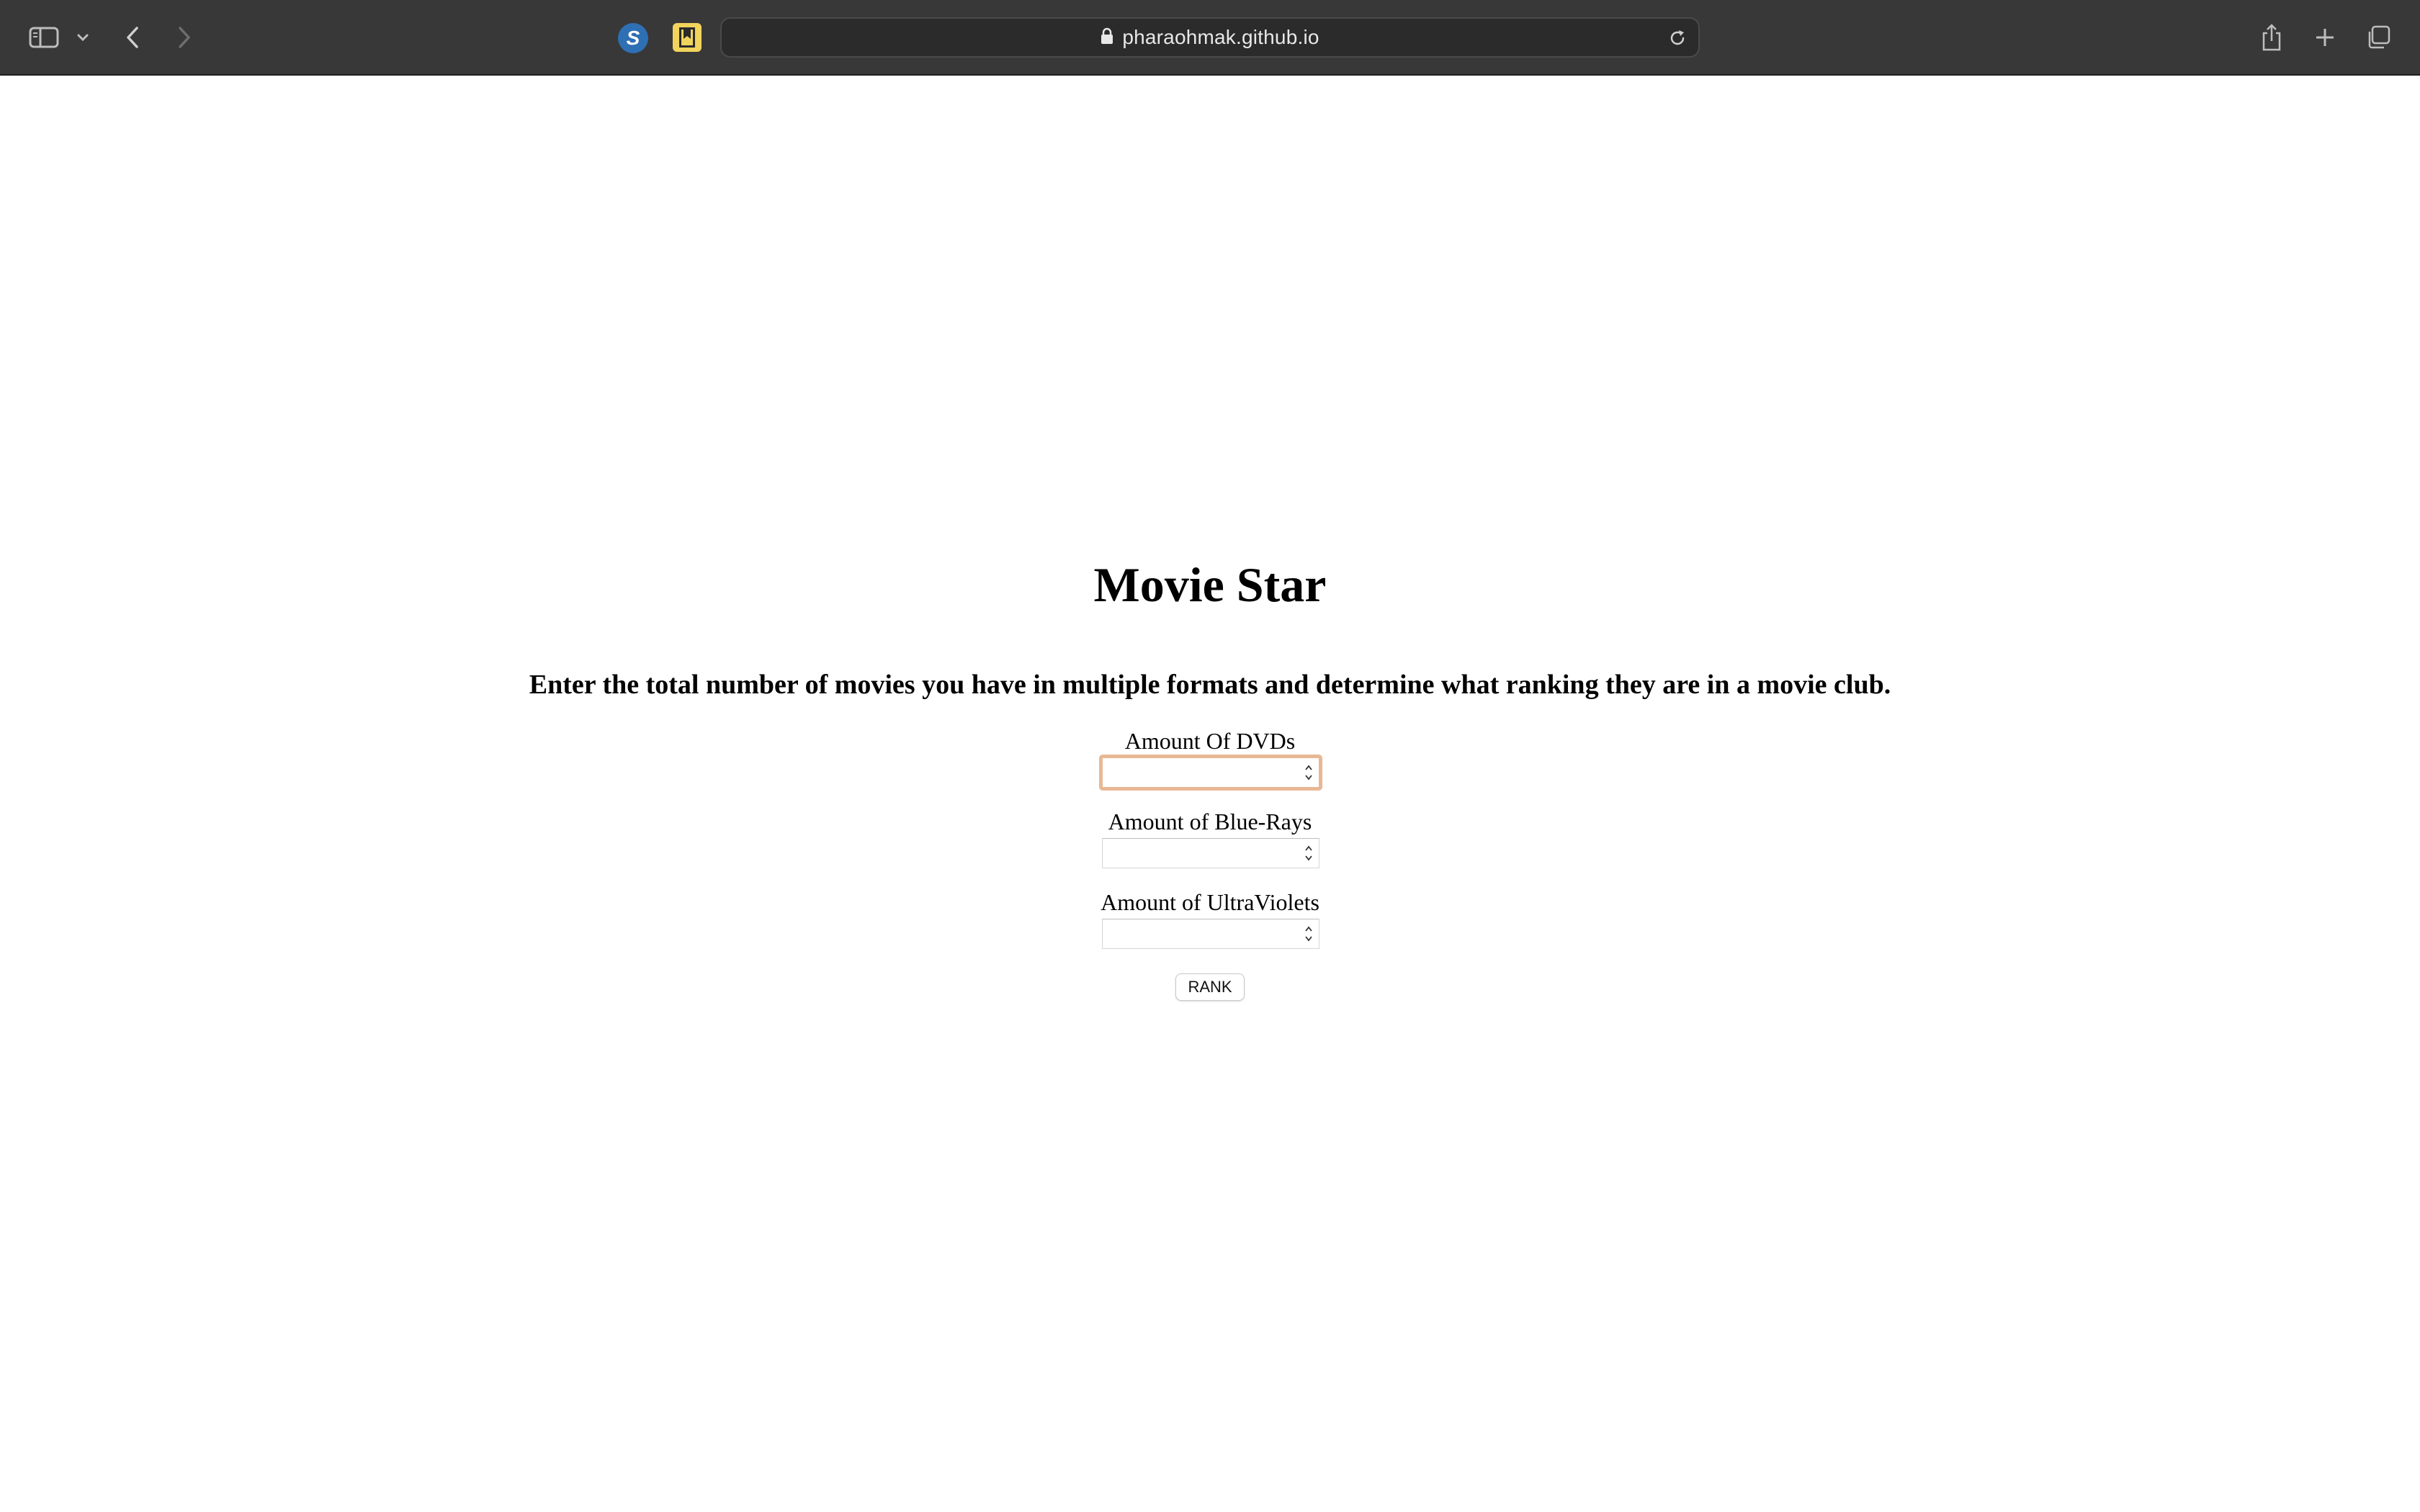 The height and width of the screenshot is (1512, 2420). I want to click on sidebar-icon, so click(44, 37).